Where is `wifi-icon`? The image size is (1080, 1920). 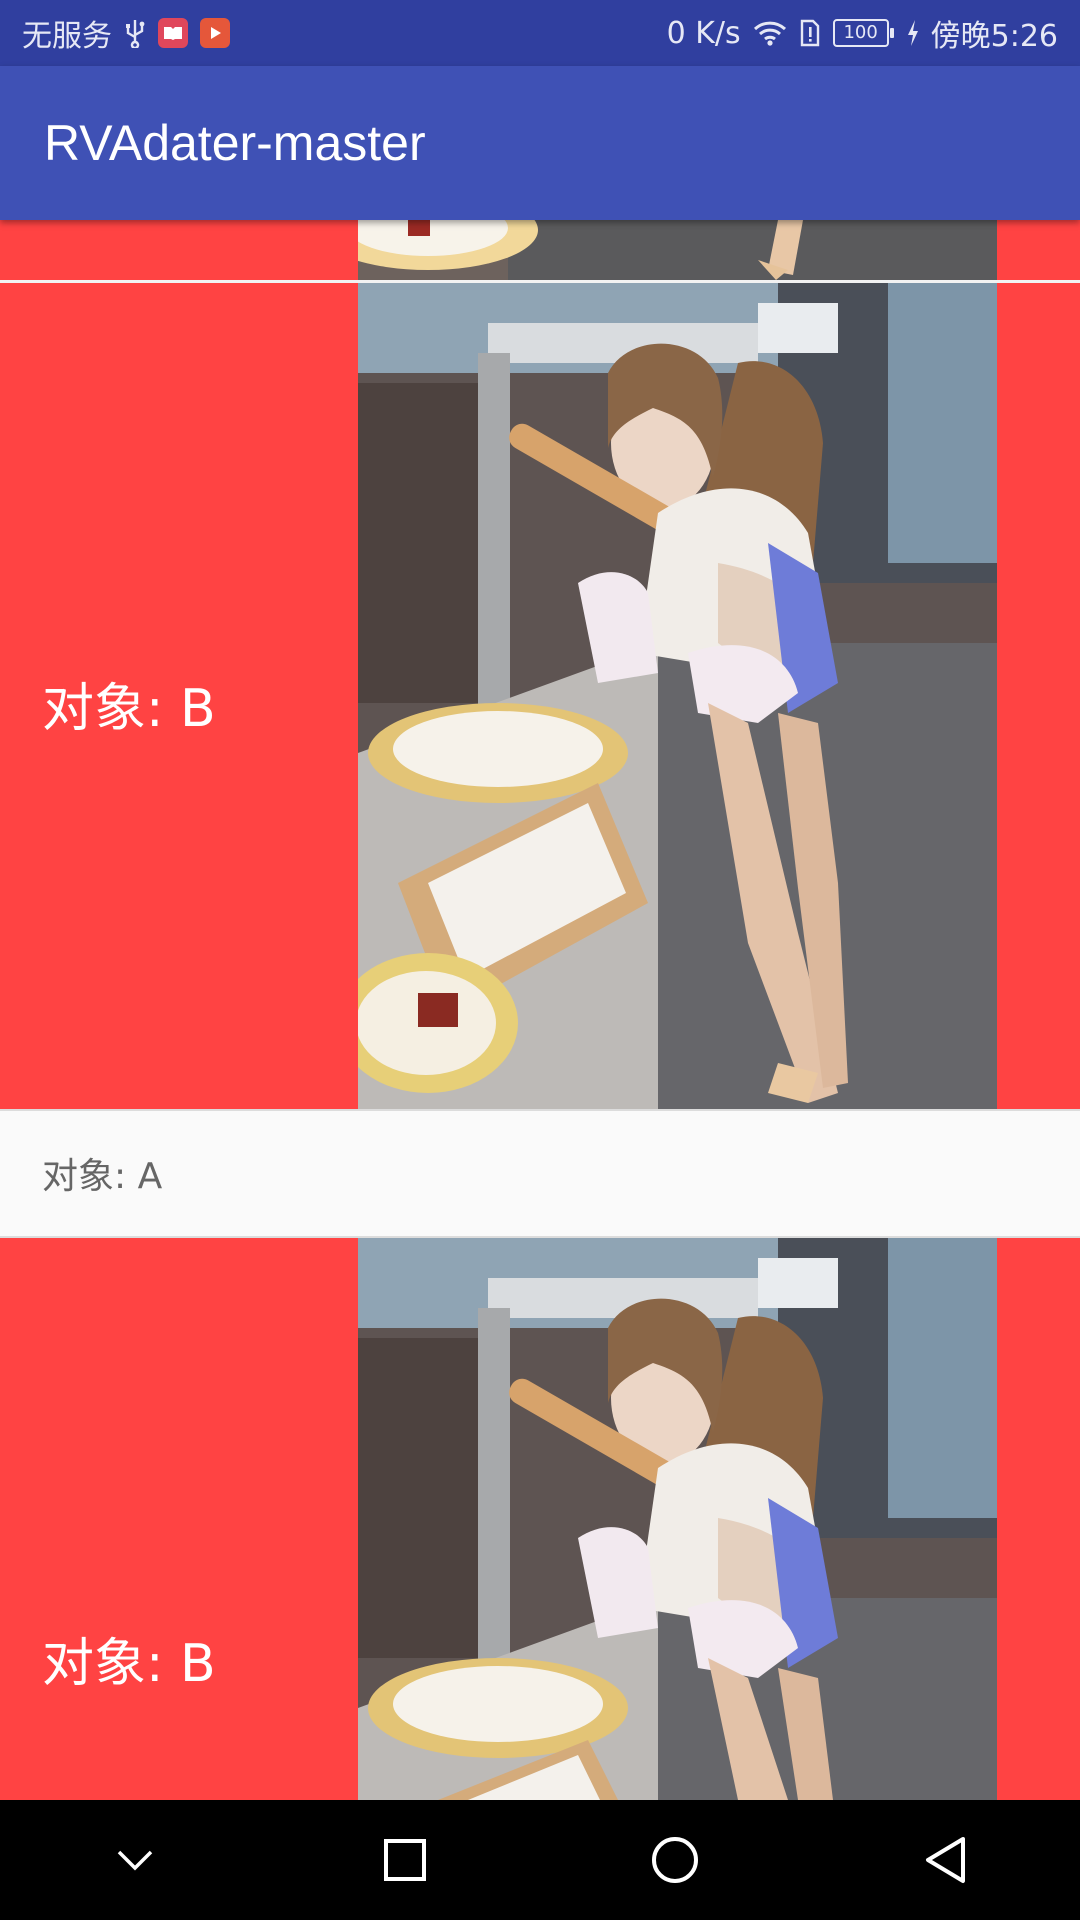 wifi-icon is located at coordinates (770, 33).